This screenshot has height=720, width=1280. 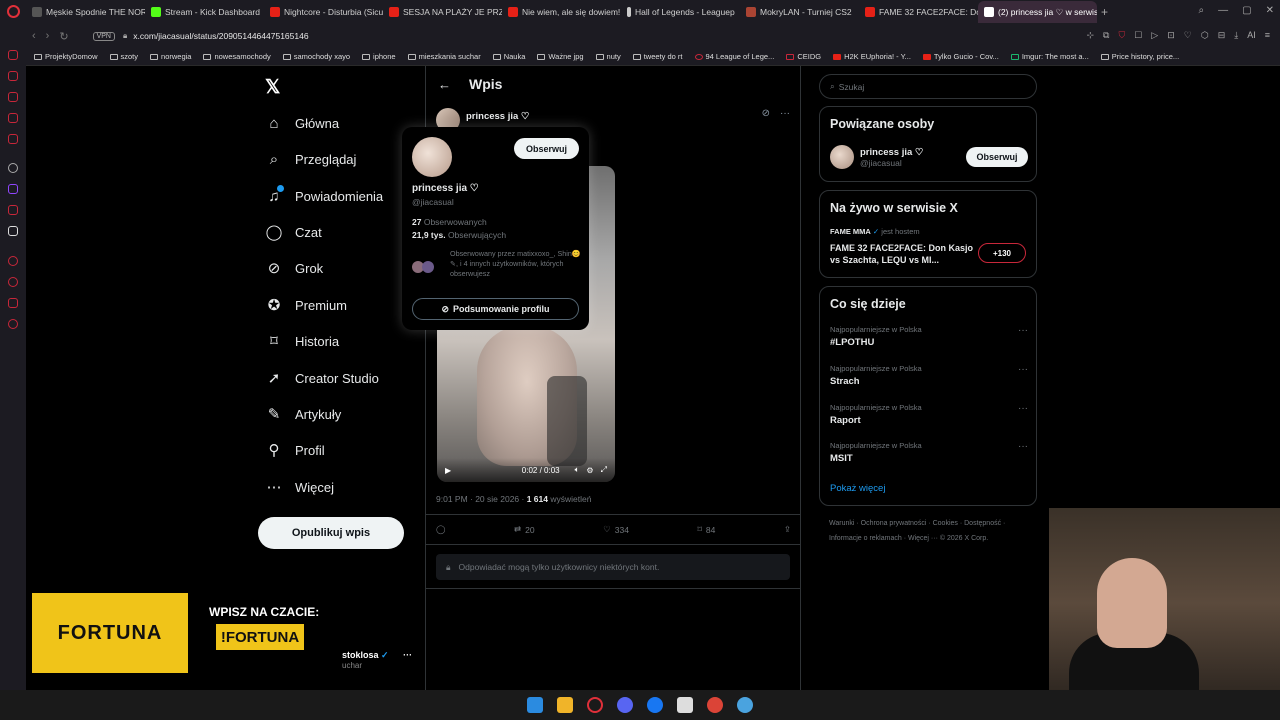 I want to click on menu-icon: ≡, so click(x=1267, y=35).